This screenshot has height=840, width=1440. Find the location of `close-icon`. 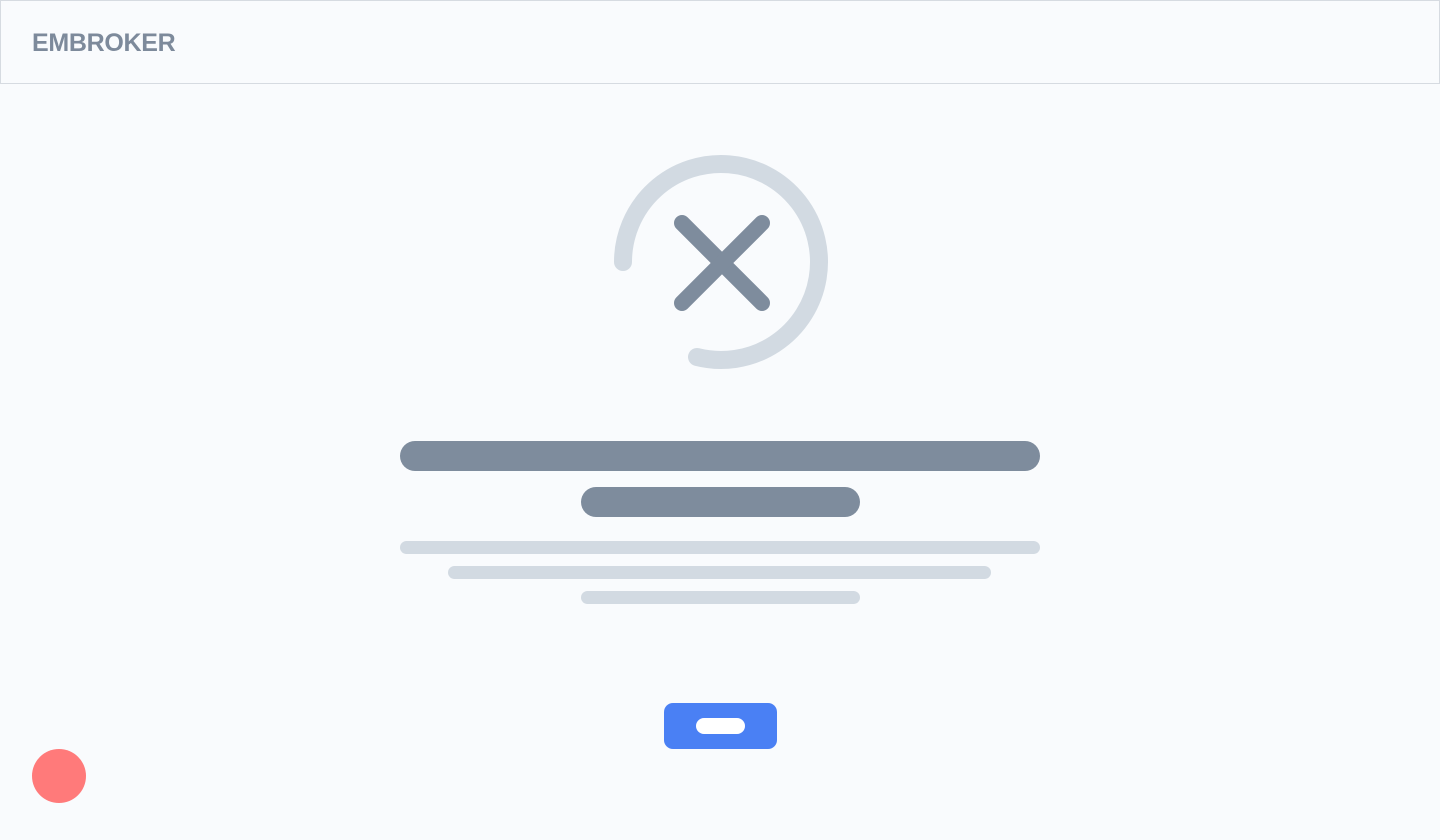

close-icon is located at coordinates (722, 263).